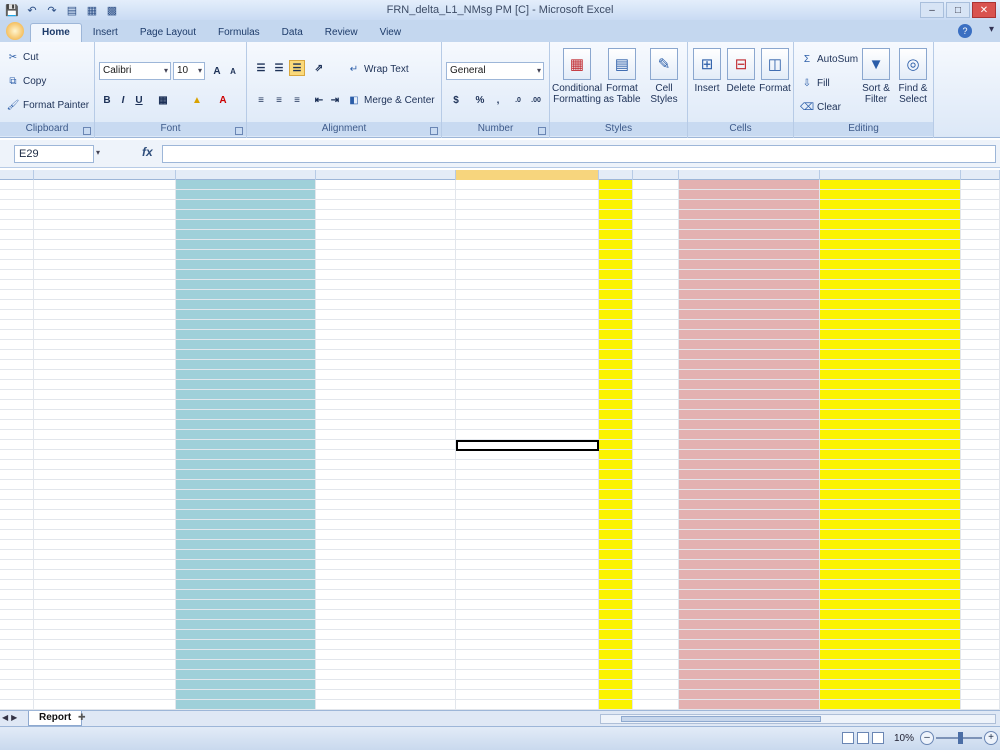 This screenshot has width=1000, height=750. I want to click on cell-styles-button: ✎ Cell Styles, so click(664, 76).